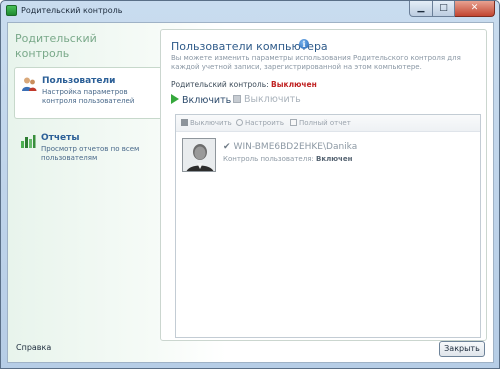  Describe the element at coordinates (334, 159) in the screenshot. I see `user-control-value: Включен` at that location.